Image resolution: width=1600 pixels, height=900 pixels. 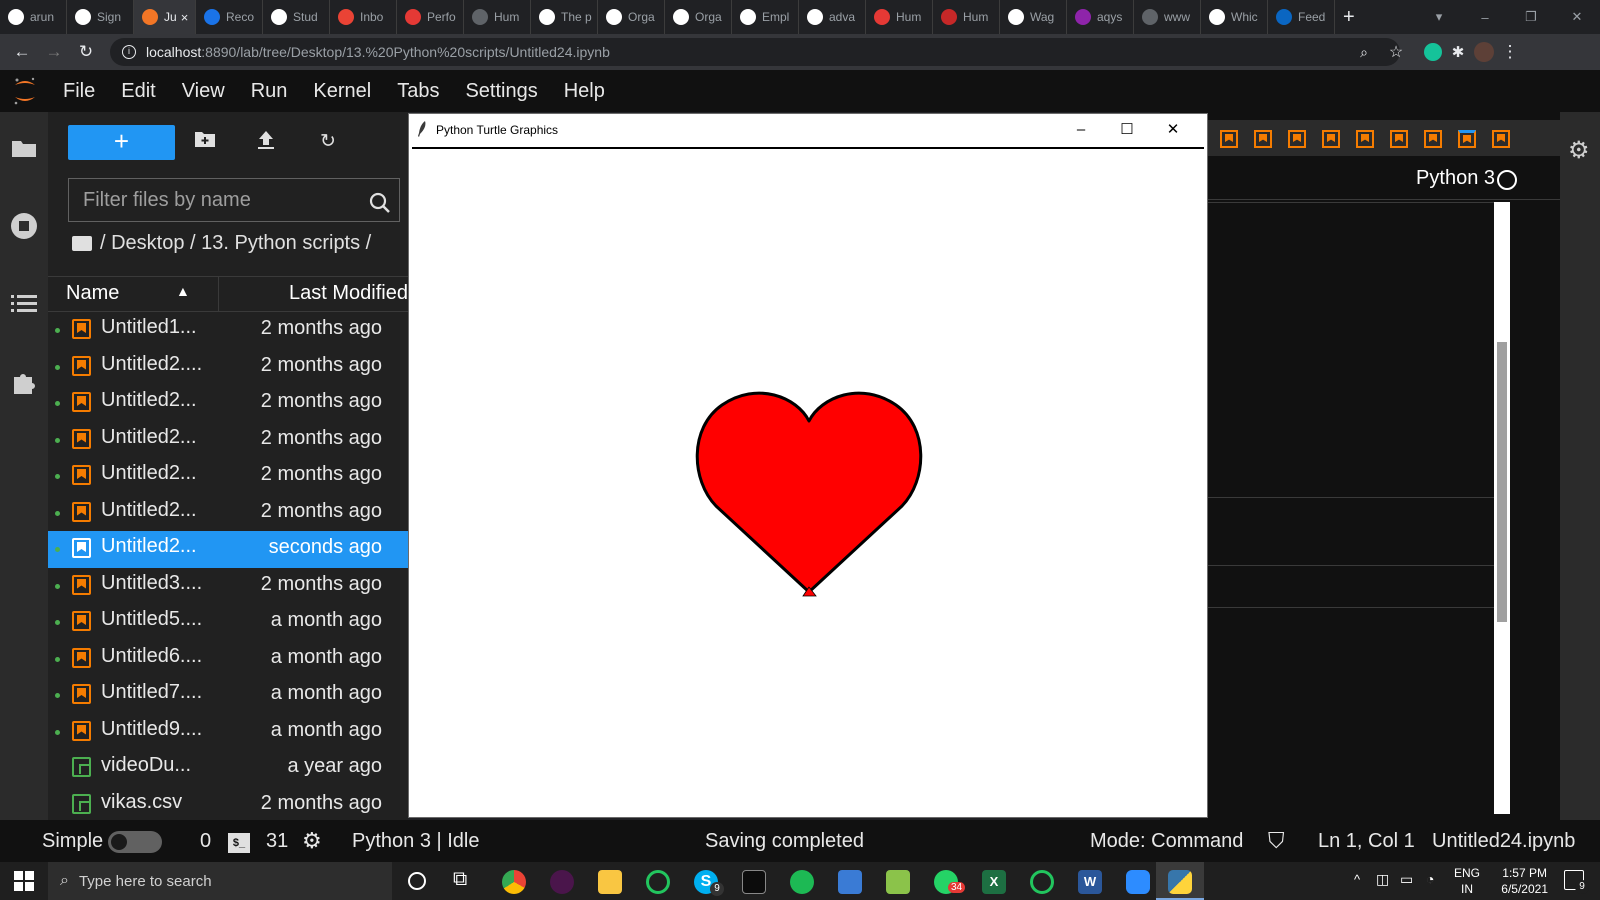 What do you see at coordinates (228, 549) in the screenshot?
I see `file-row: Untitled2... seconds ago` at bounding box center [228, 549].